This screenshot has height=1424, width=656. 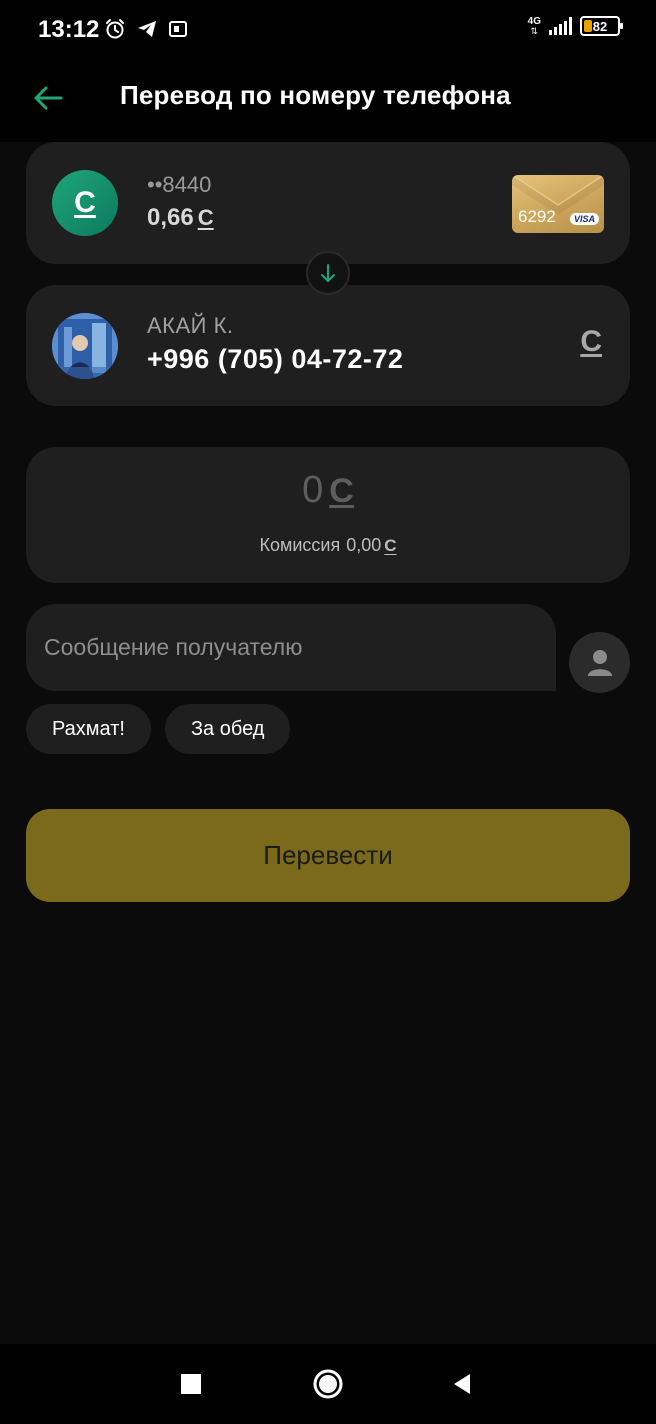 I want to click on bank-card-thumbnail: 6292 VISA, so click(x=558, y=204).